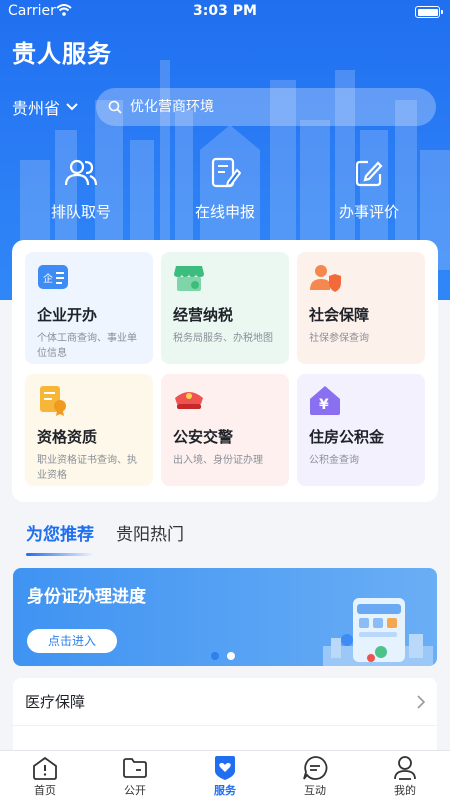 The height and width of the screenshot is (800, 450). Describe the element at coordinates (45, 768) in the screenshot. I see `home-info-icon` at that location.